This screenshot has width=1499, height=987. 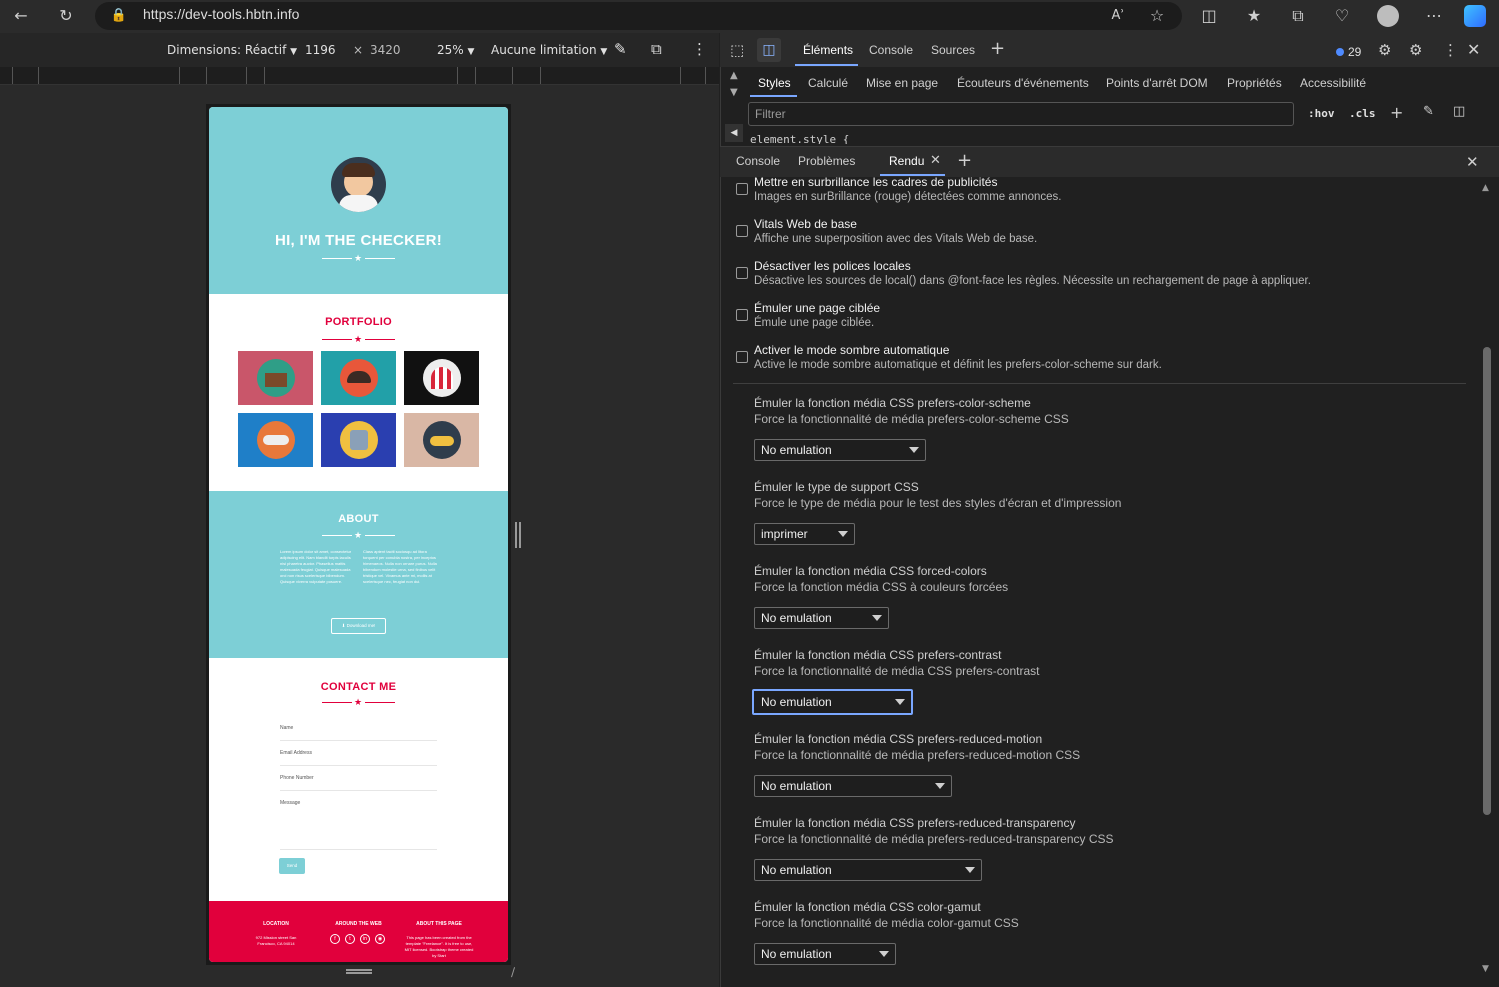 What do you see at coordinates (290, 803) in the screenshot?
I see `message-field: Message` at bounding box center [290, 803].